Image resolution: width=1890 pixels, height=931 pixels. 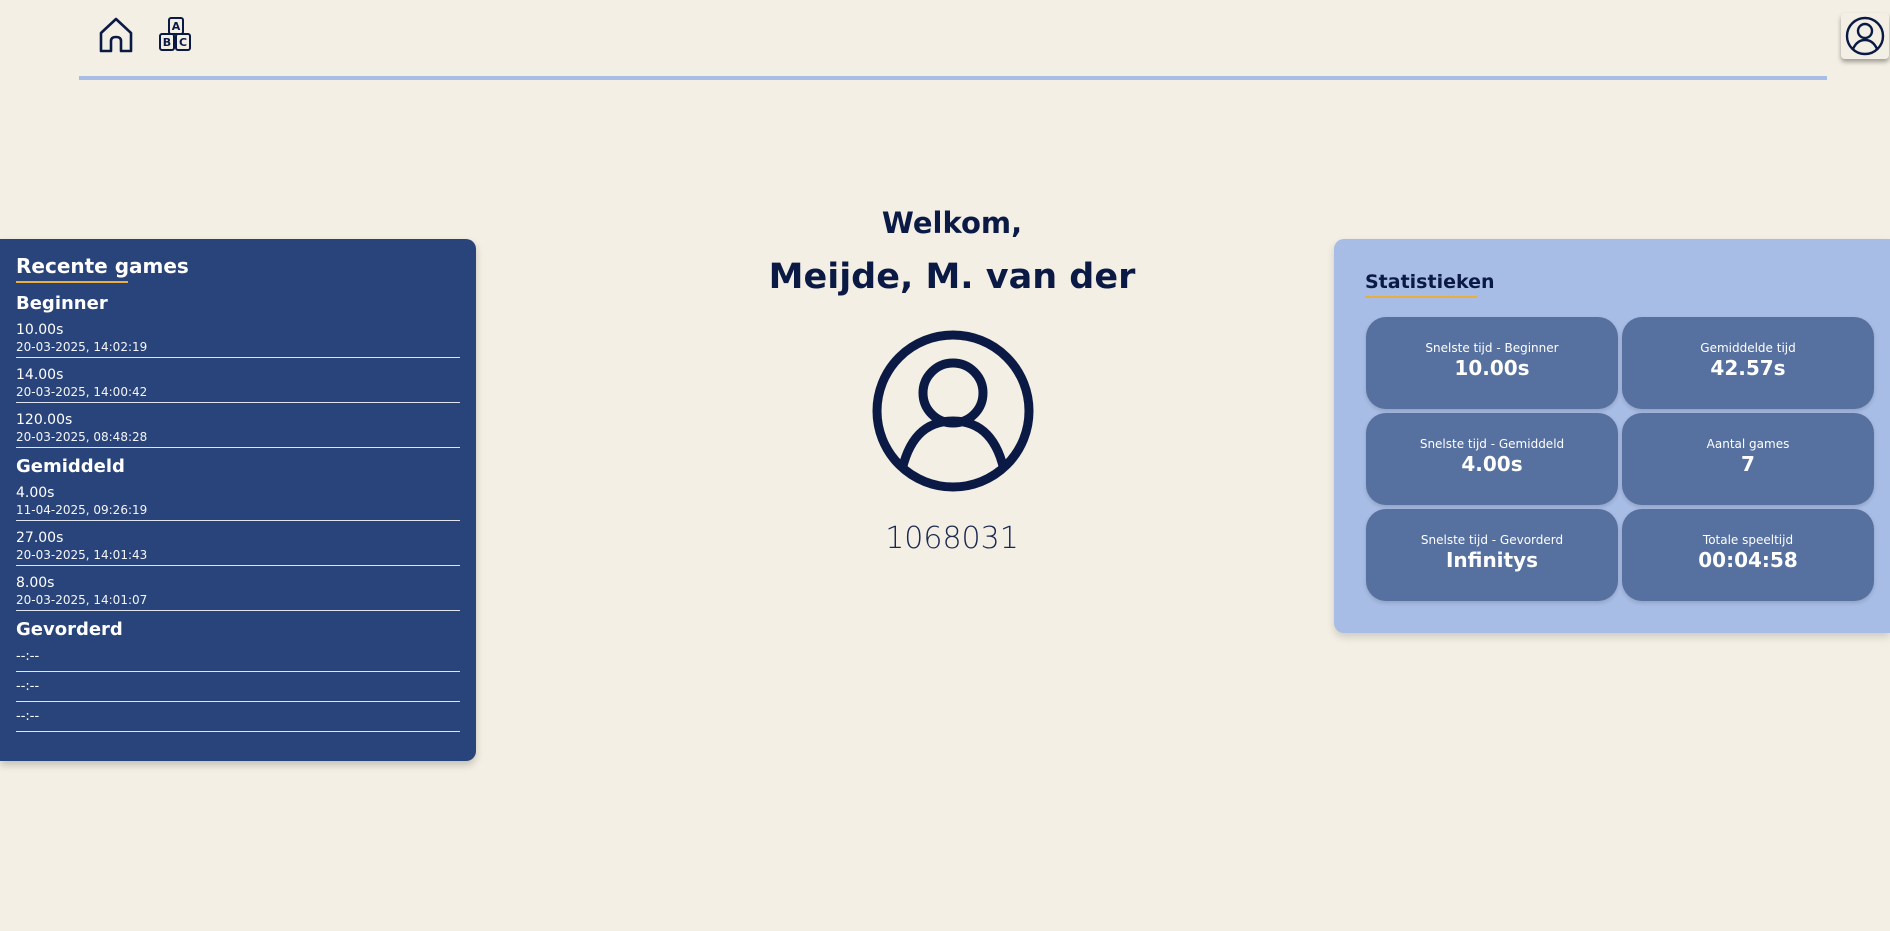 I want to click on game-date: 20-03-2025, 14:01:43, so click(x=82, y=555).